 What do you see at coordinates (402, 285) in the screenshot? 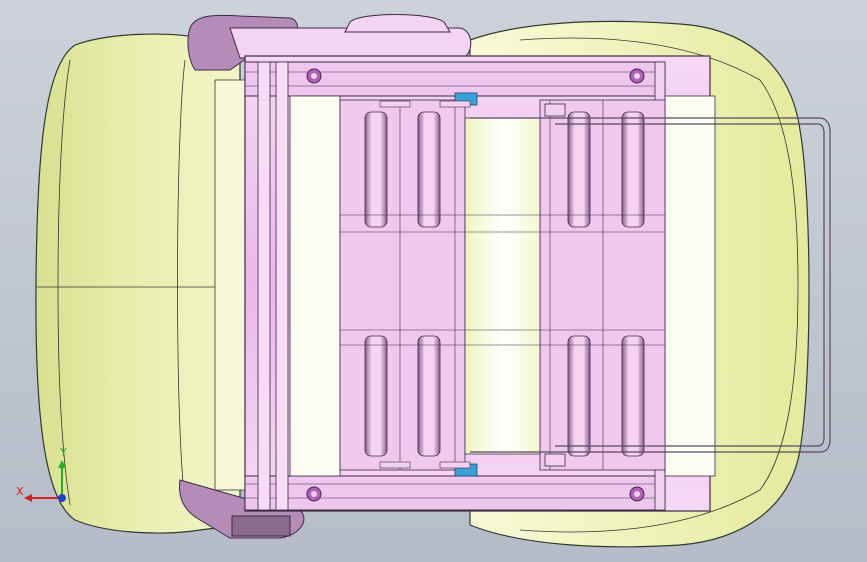
I see `left-pocket-panel` at bounding box center [402, 285].